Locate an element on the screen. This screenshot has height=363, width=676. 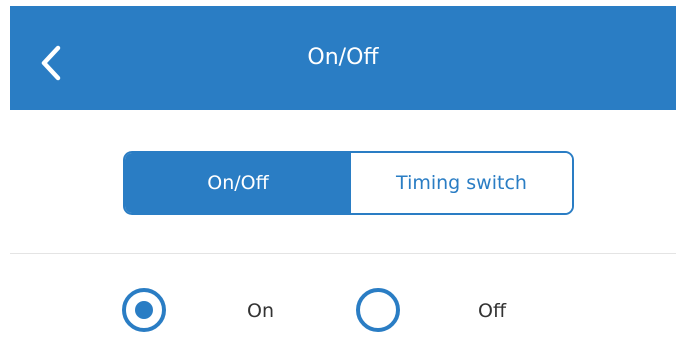
radio-on-label: On is located at coordinates (260, 311).